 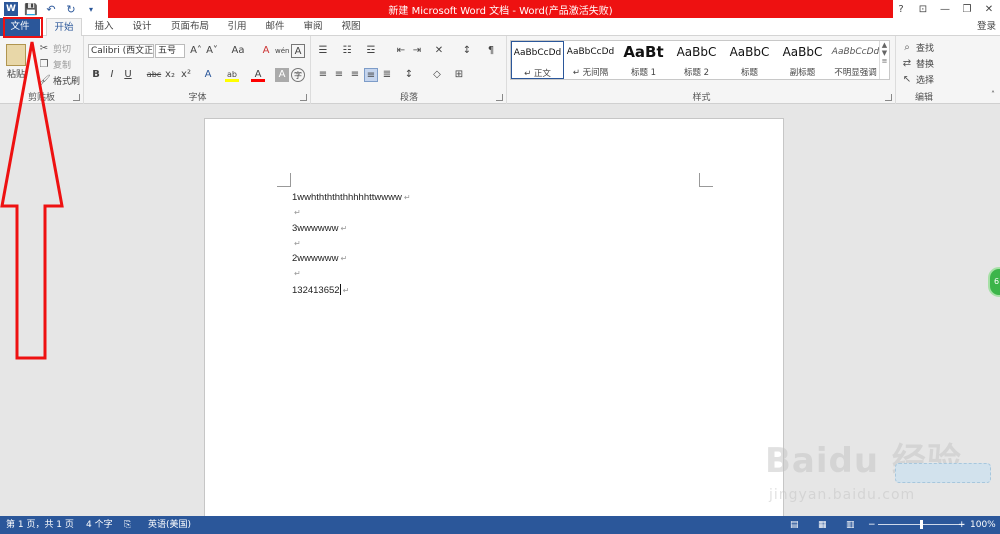 What do you see at coordinates (923, 9) in the screenshot?
I see `ribbon-display-options-button: ⊡` at bounding box center [923, 9].